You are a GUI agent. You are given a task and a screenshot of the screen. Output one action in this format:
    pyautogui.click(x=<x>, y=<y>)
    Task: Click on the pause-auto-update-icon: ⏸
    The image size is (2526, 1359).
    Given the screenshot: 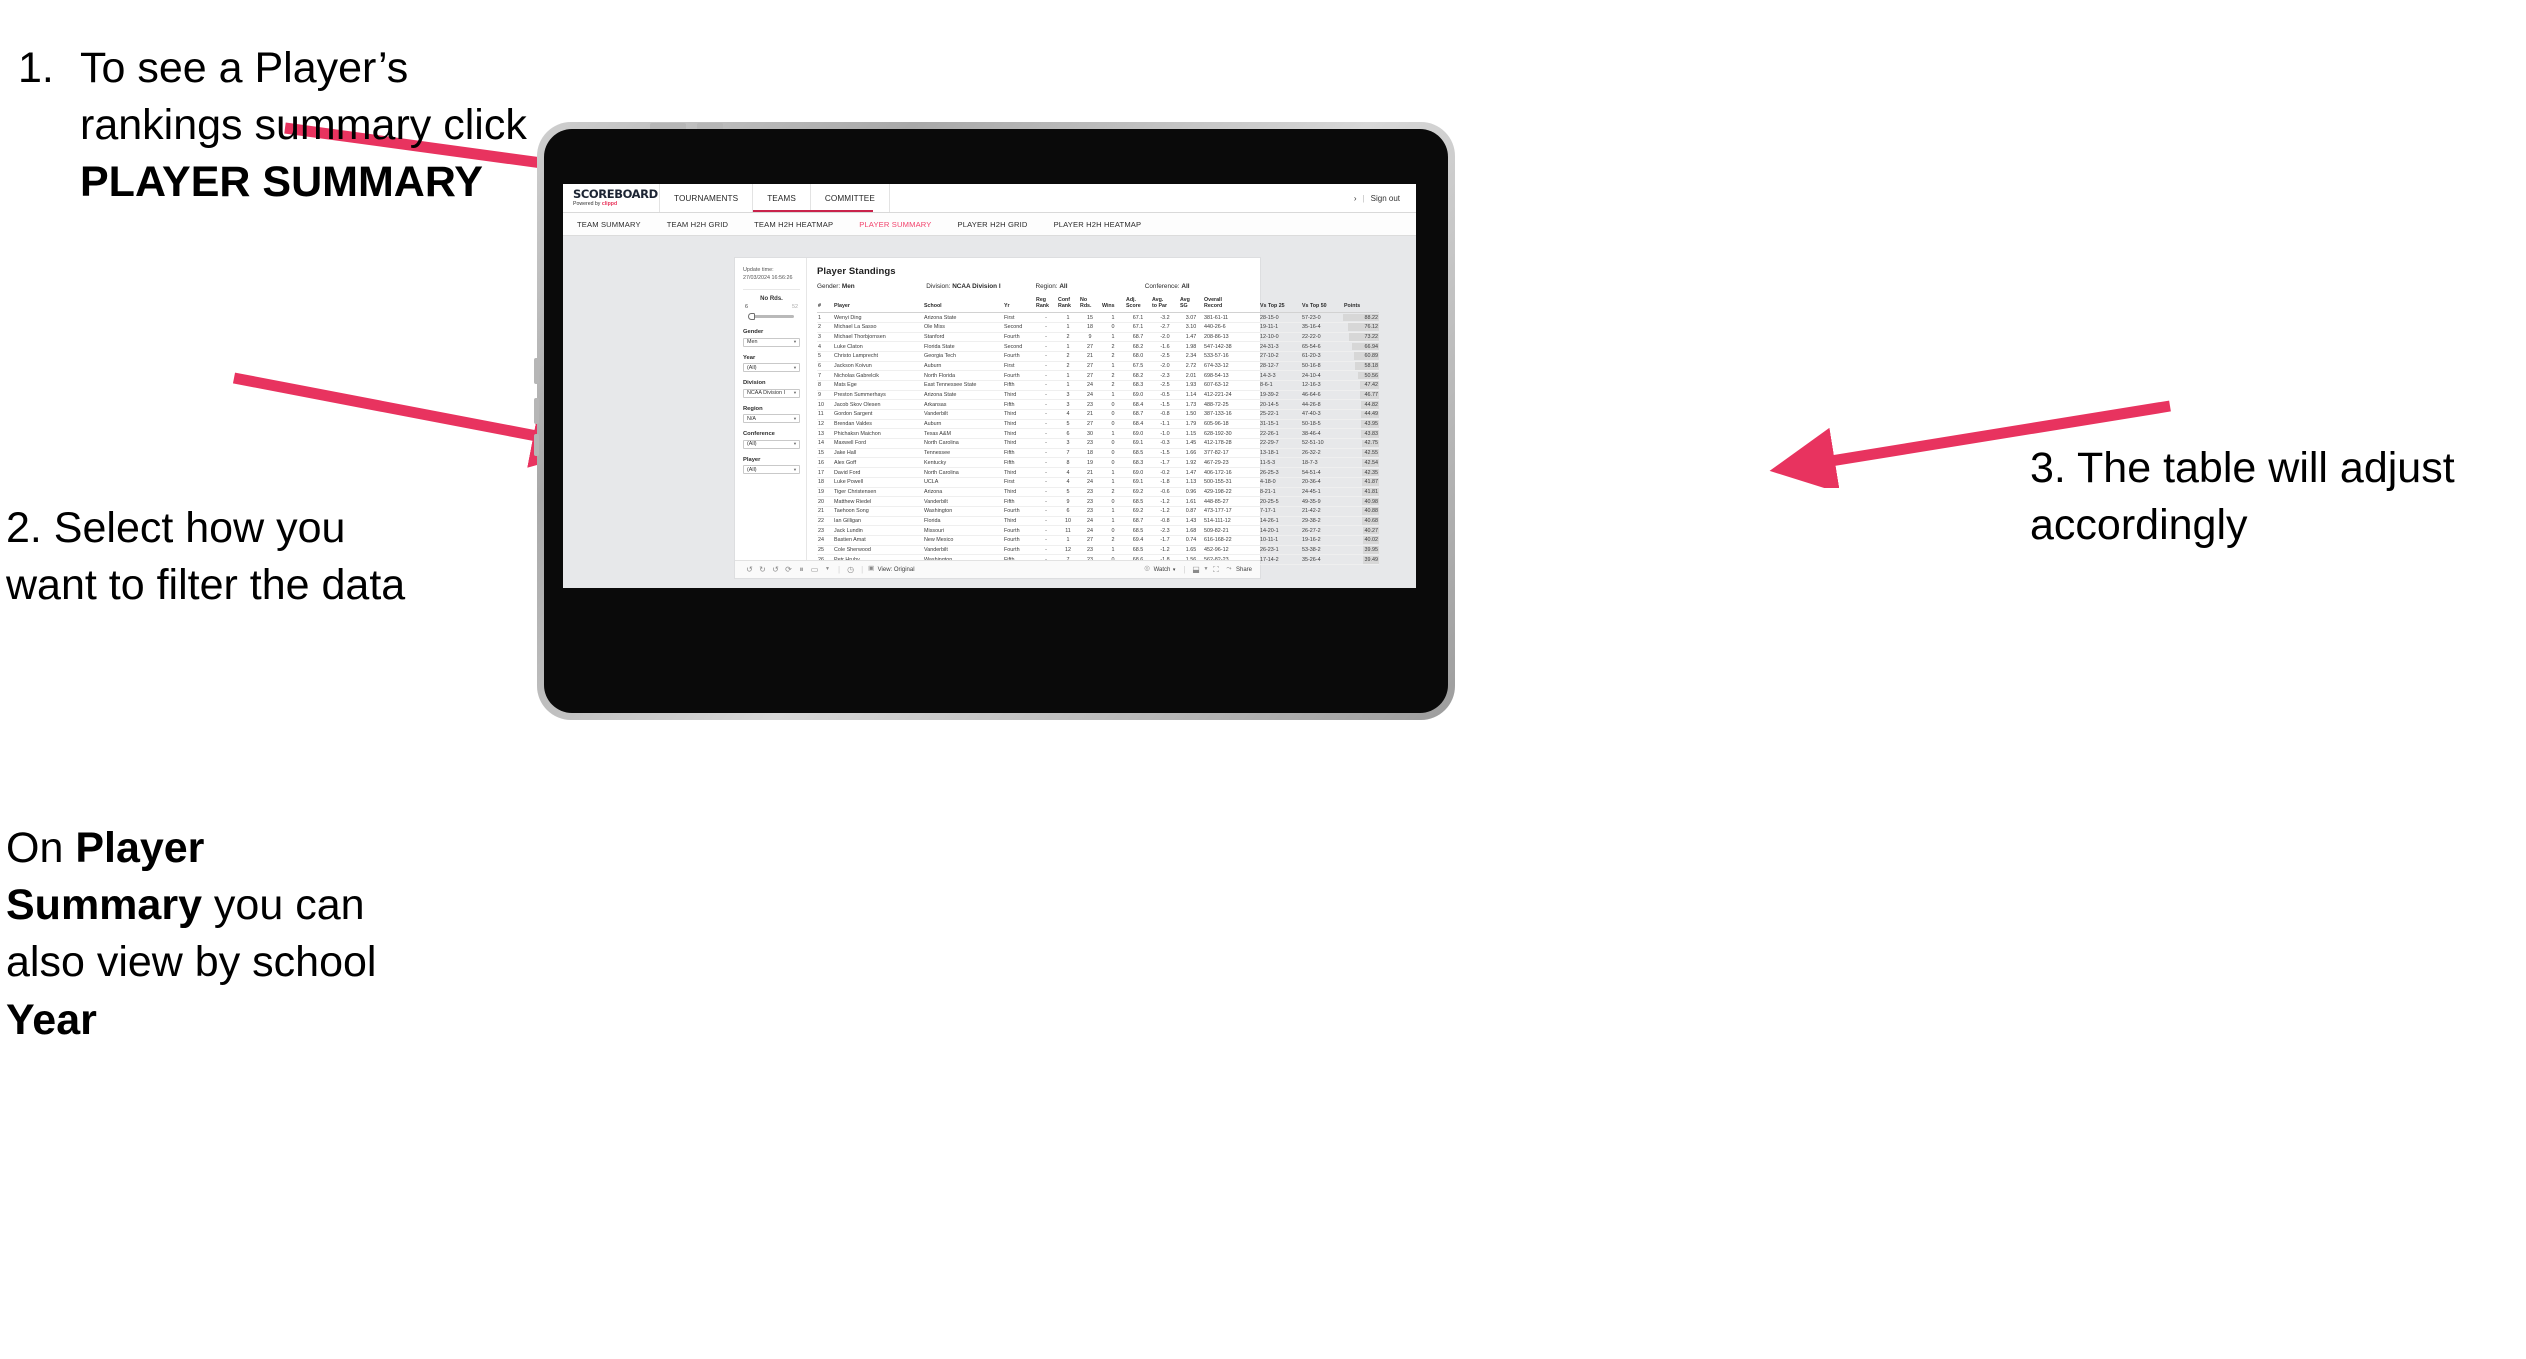 What is the action you would take?
    pyautogui.click(x=801, y=569)
    